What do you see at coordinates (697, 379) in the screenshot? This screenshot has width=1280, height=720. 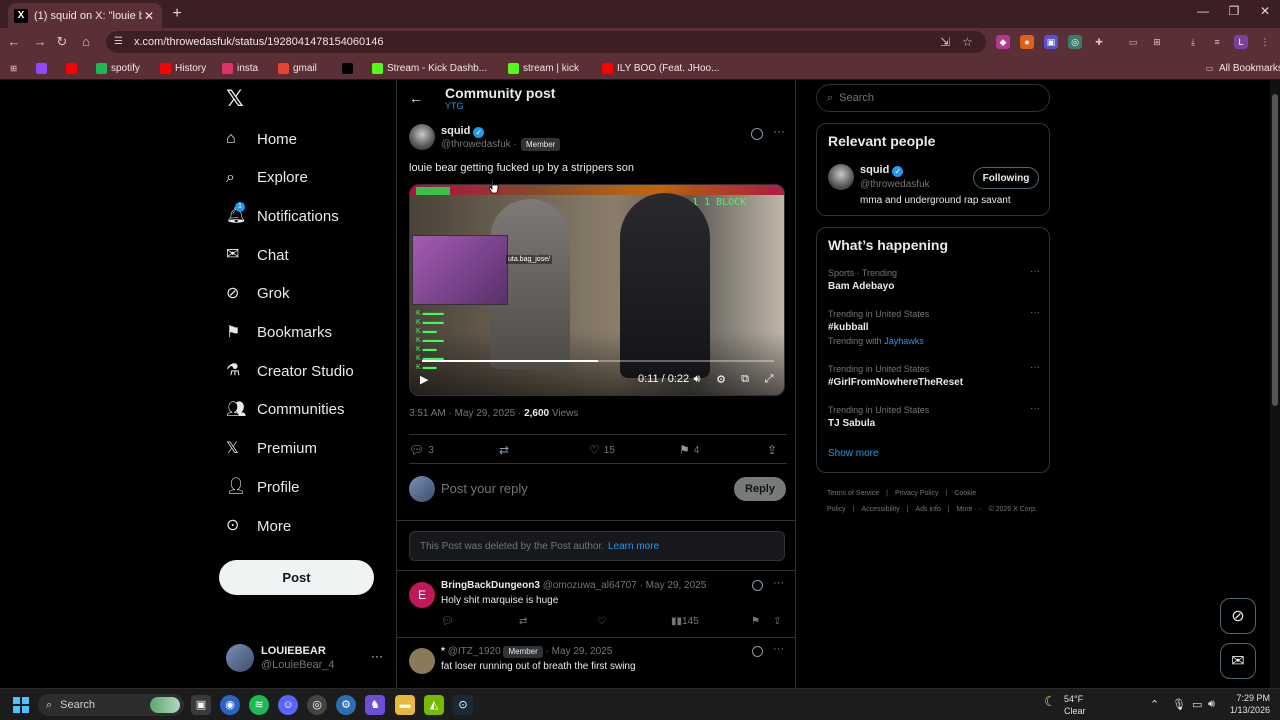 I see `volume-icon: 🔊︎` at bounding box center [697, 379].